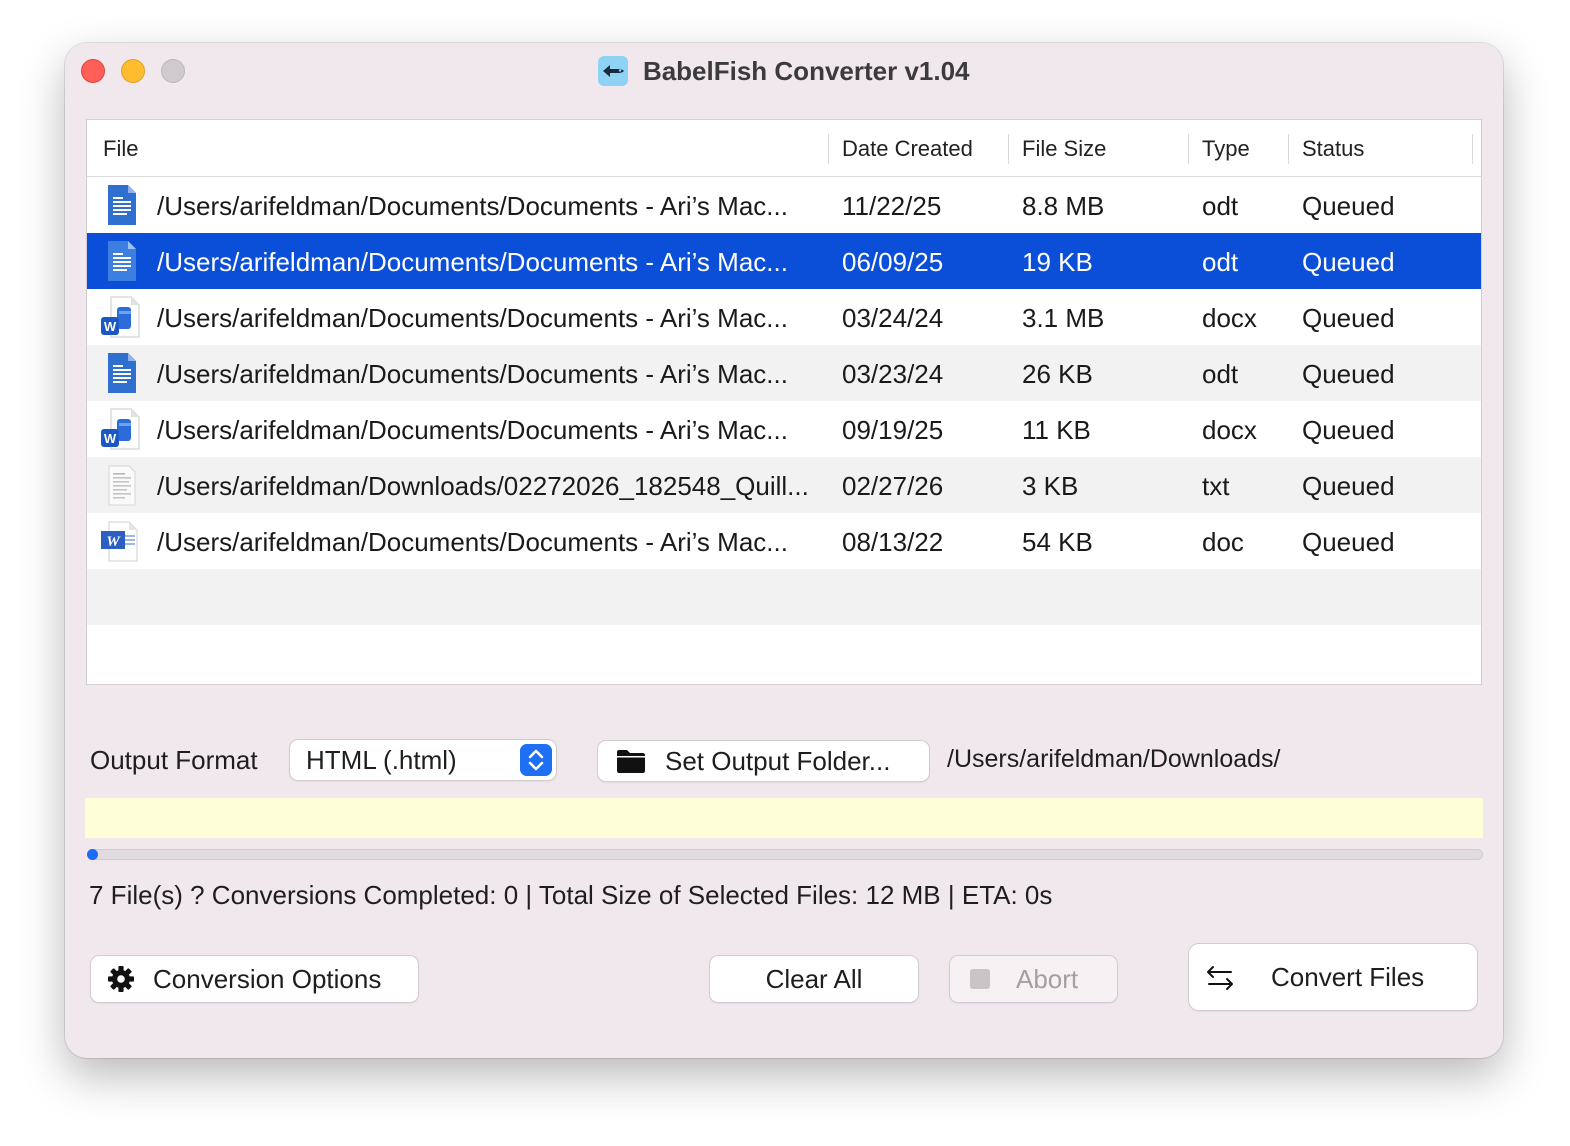  I want to click on title-bar: BabelFish Converter v1.04, so click(784, 71).